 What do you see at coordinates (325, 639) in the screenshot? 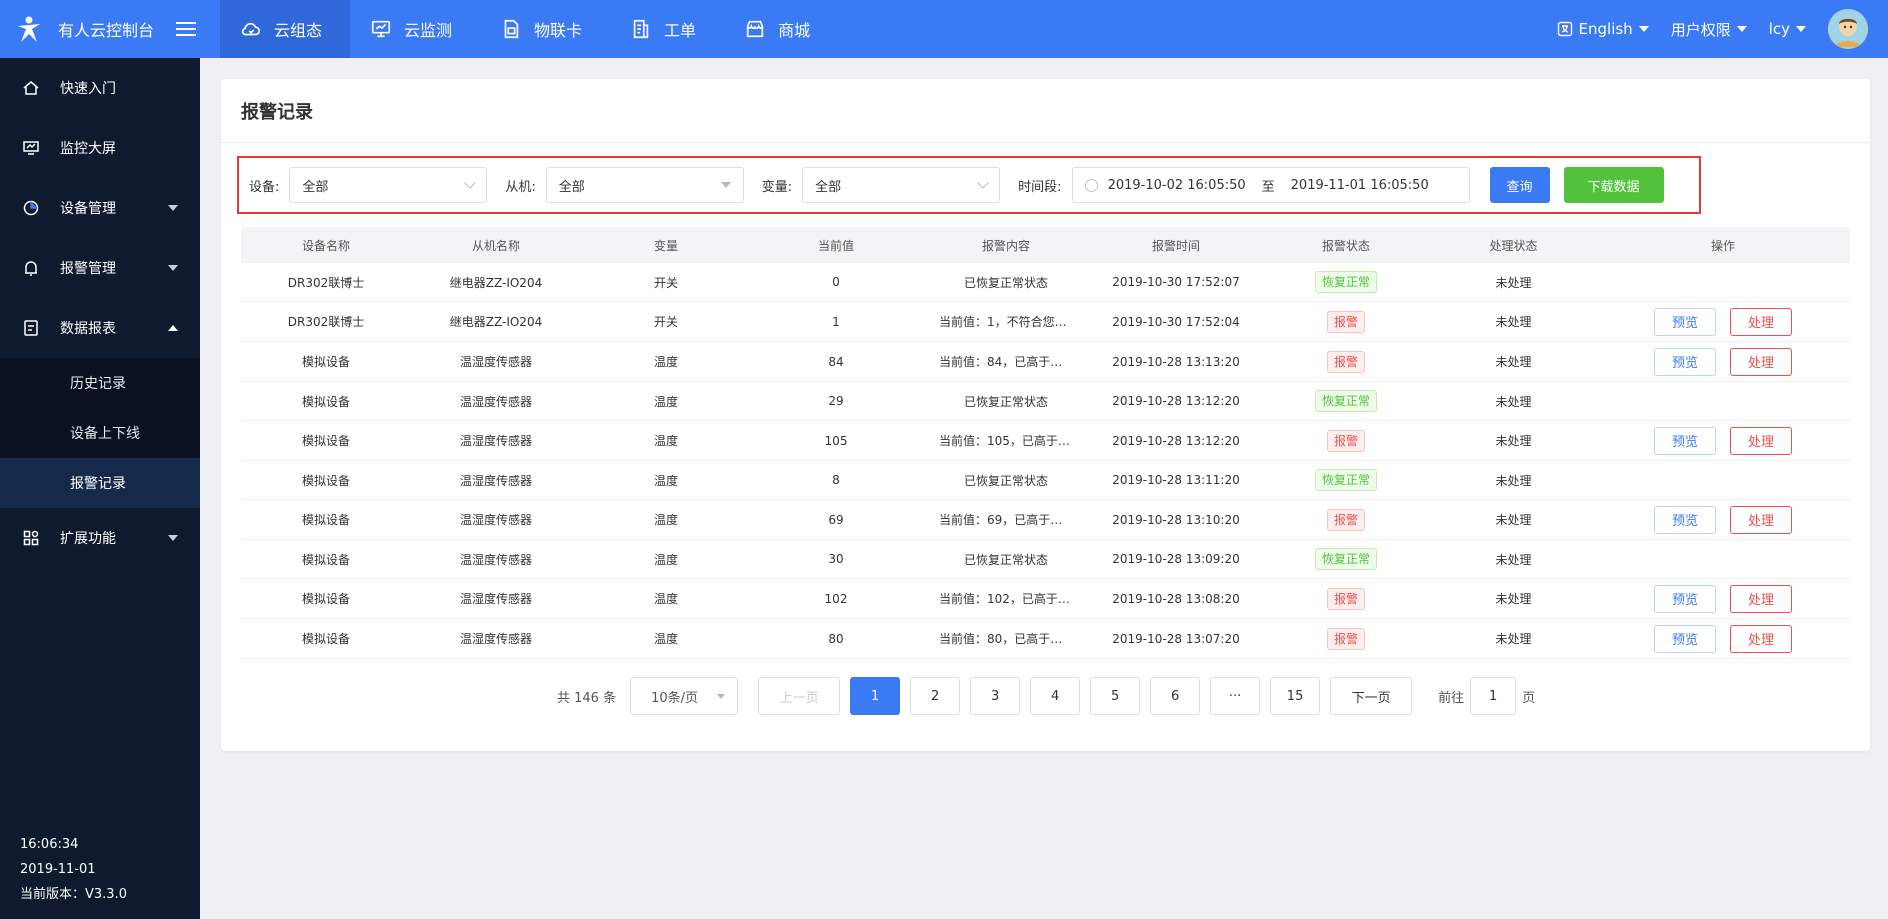
I see `cell-device: 模拟设备` at bounding box center [325, 639].